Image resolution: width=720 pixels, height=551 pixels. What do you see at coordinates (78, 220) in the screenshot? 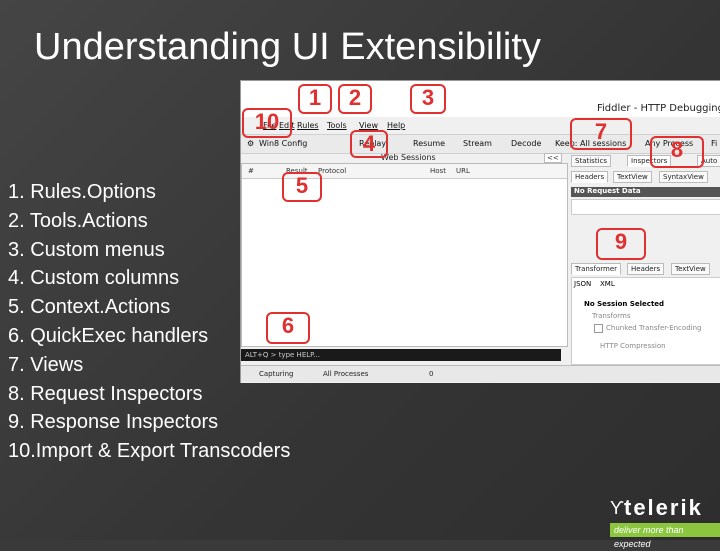
I see `list-item: 2. Tools.Actions` at bounding box center [78, 220].